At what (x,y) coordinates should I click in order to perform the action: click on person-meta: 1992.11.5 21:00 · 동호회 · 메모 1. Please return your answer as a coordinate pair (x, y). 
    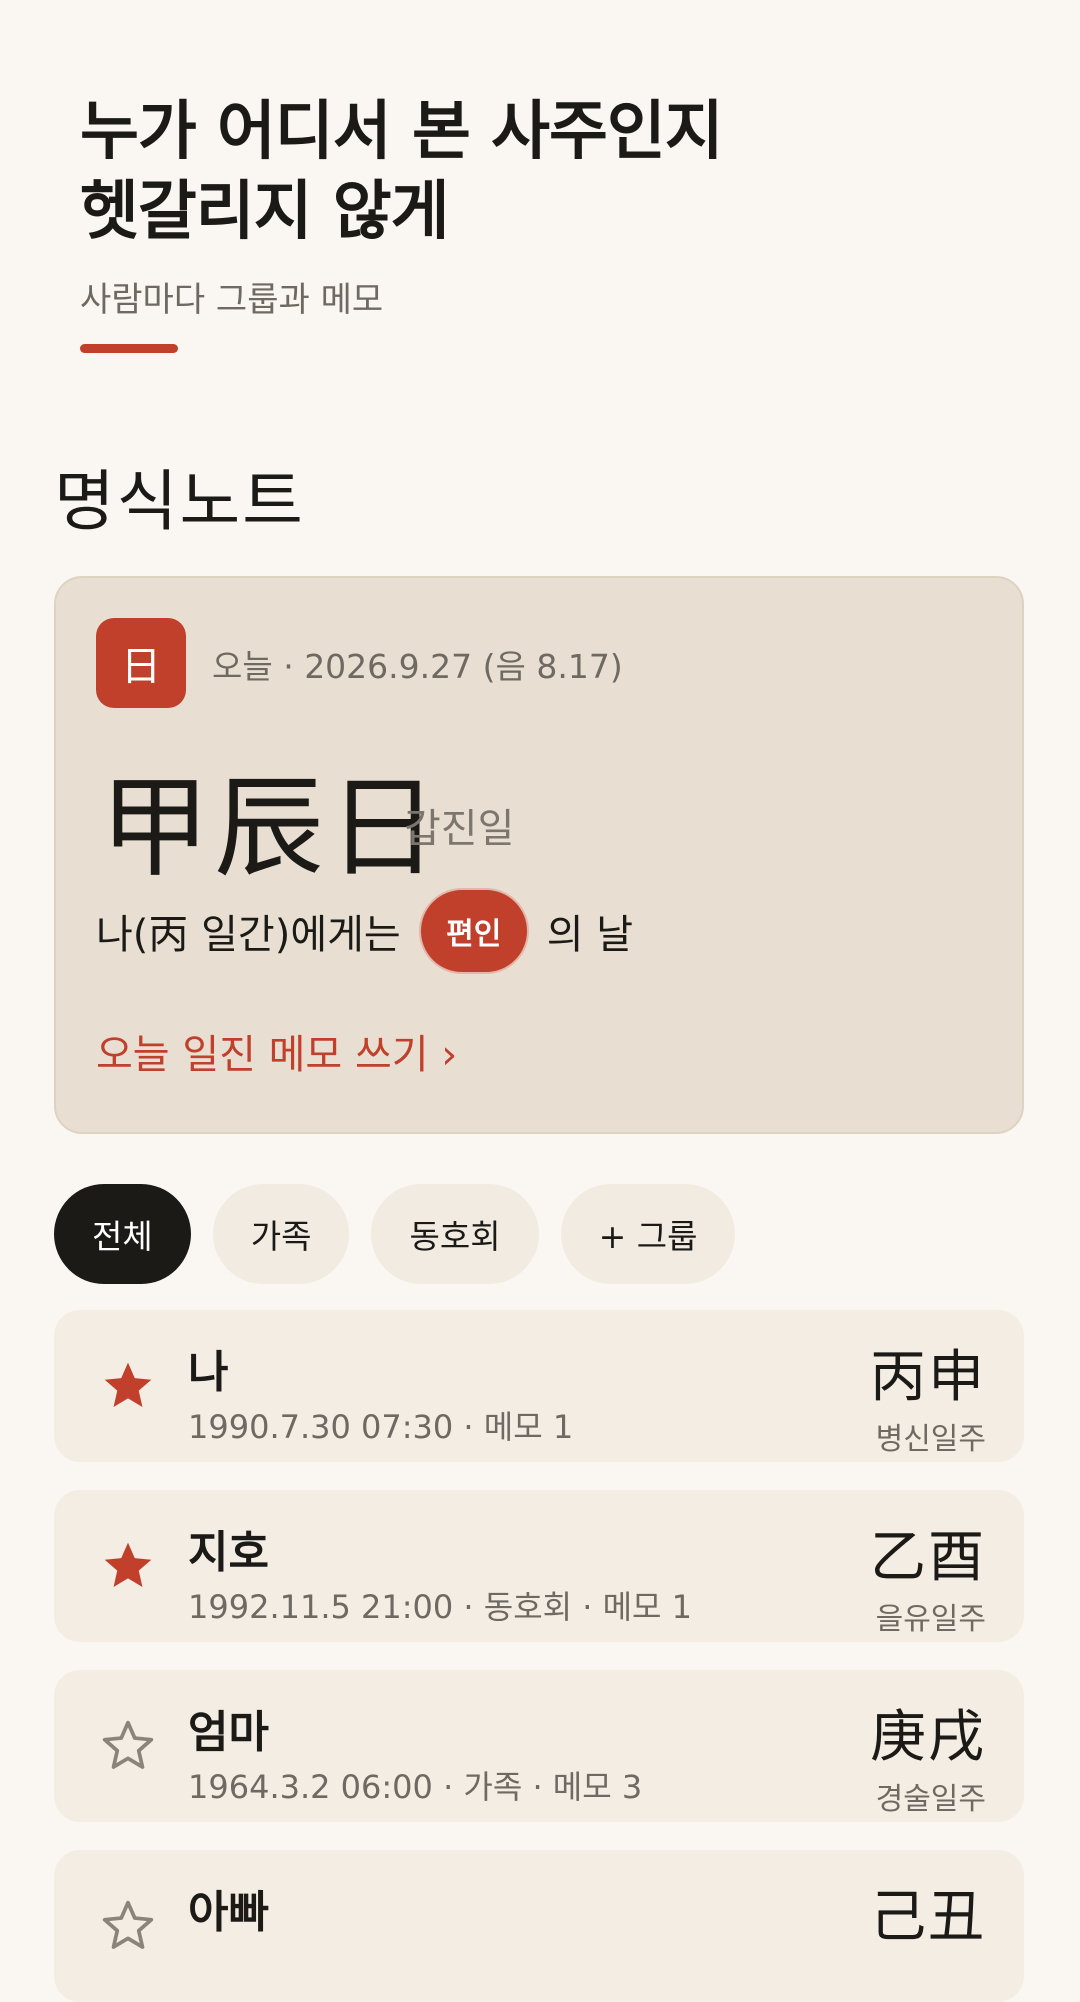
    Looking at the image, I should click on (440, 1607).